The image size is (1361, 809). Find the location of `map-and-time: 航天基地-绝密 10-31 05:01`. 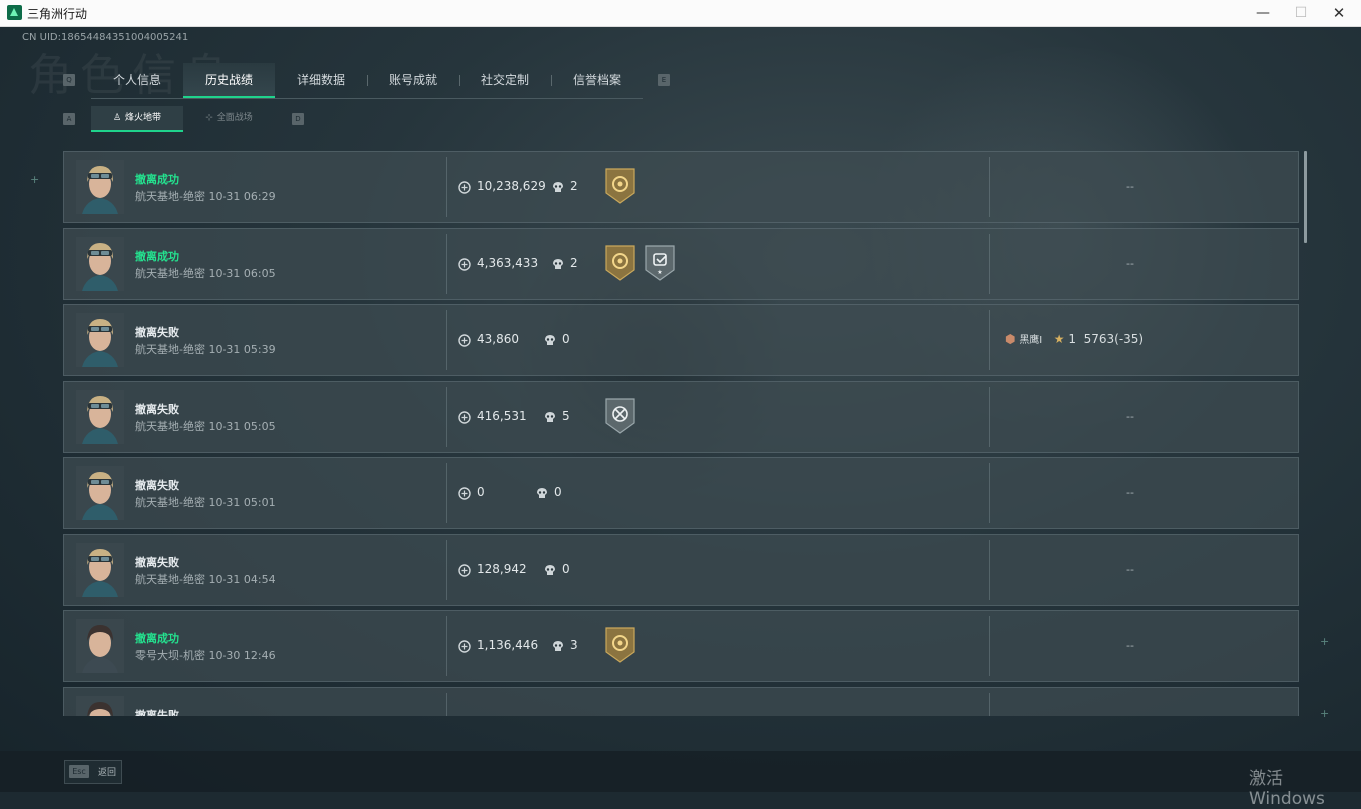

map-and-time: 航天基地-绝密 10-31 05:01 is located at coordinates (205, 502).